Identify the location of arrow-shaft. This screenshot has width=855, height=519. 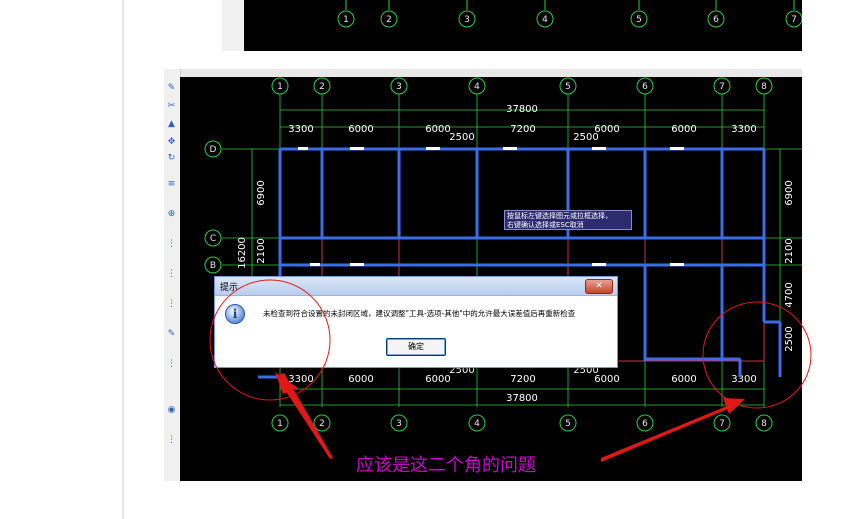
(664, 434).